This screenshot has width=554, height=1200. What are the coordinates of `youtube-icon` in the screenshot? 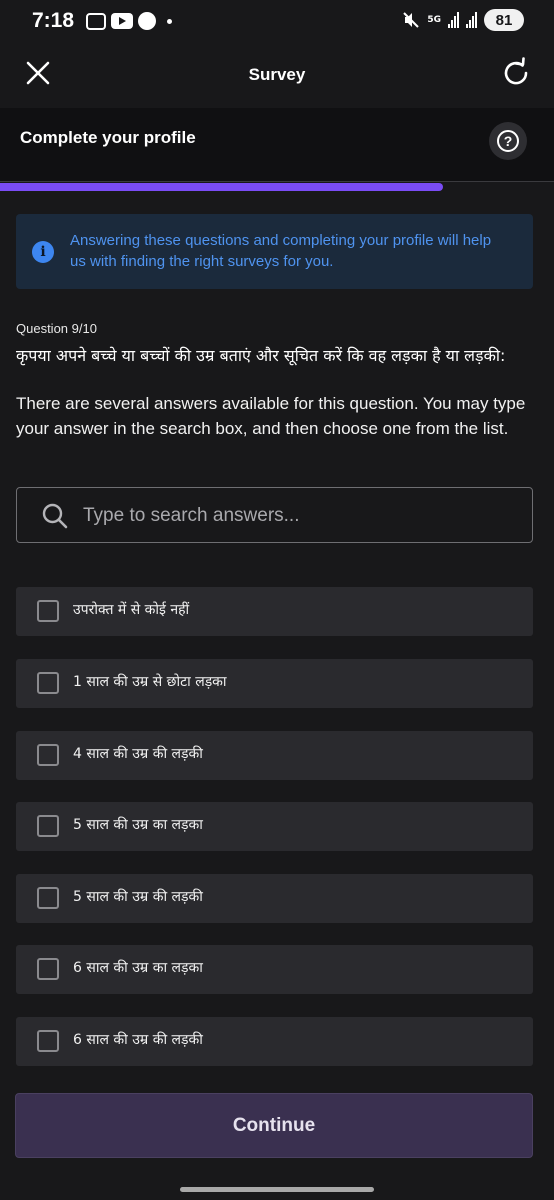 It's located at (122, 21).